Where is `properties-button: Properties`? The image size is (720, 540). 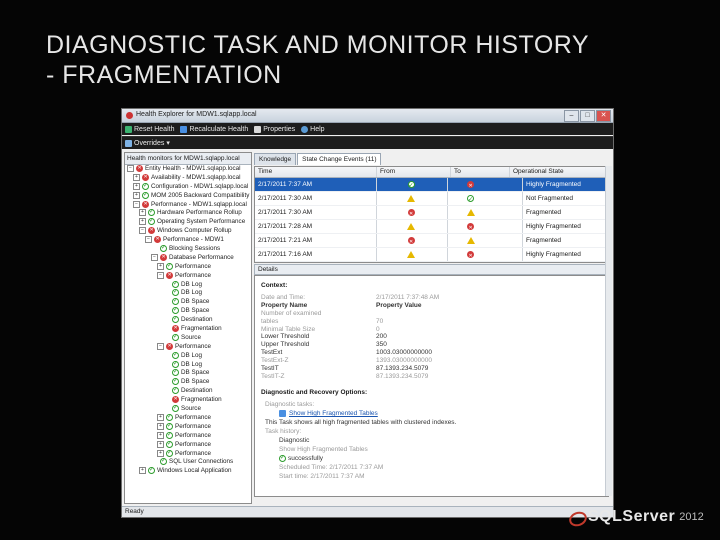 properties-button: Properties is located at coordinates (274, 129).